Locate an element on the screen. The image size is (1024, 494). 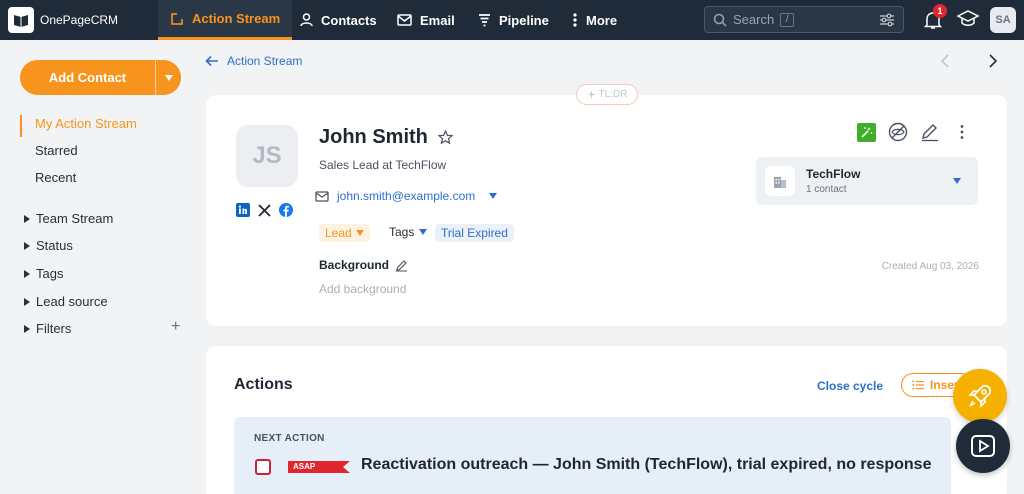
email-address: john.smith@example.com is located at coordinates (406, 196).